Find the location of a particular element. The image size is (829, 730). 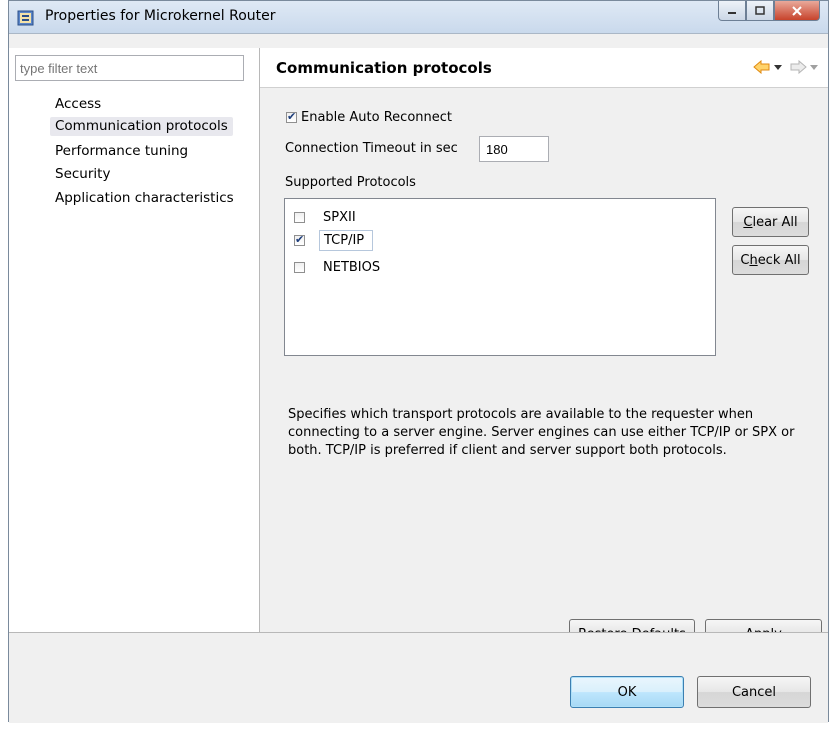

protocol-spxii-checkbox is located at coordinates (299, 217).